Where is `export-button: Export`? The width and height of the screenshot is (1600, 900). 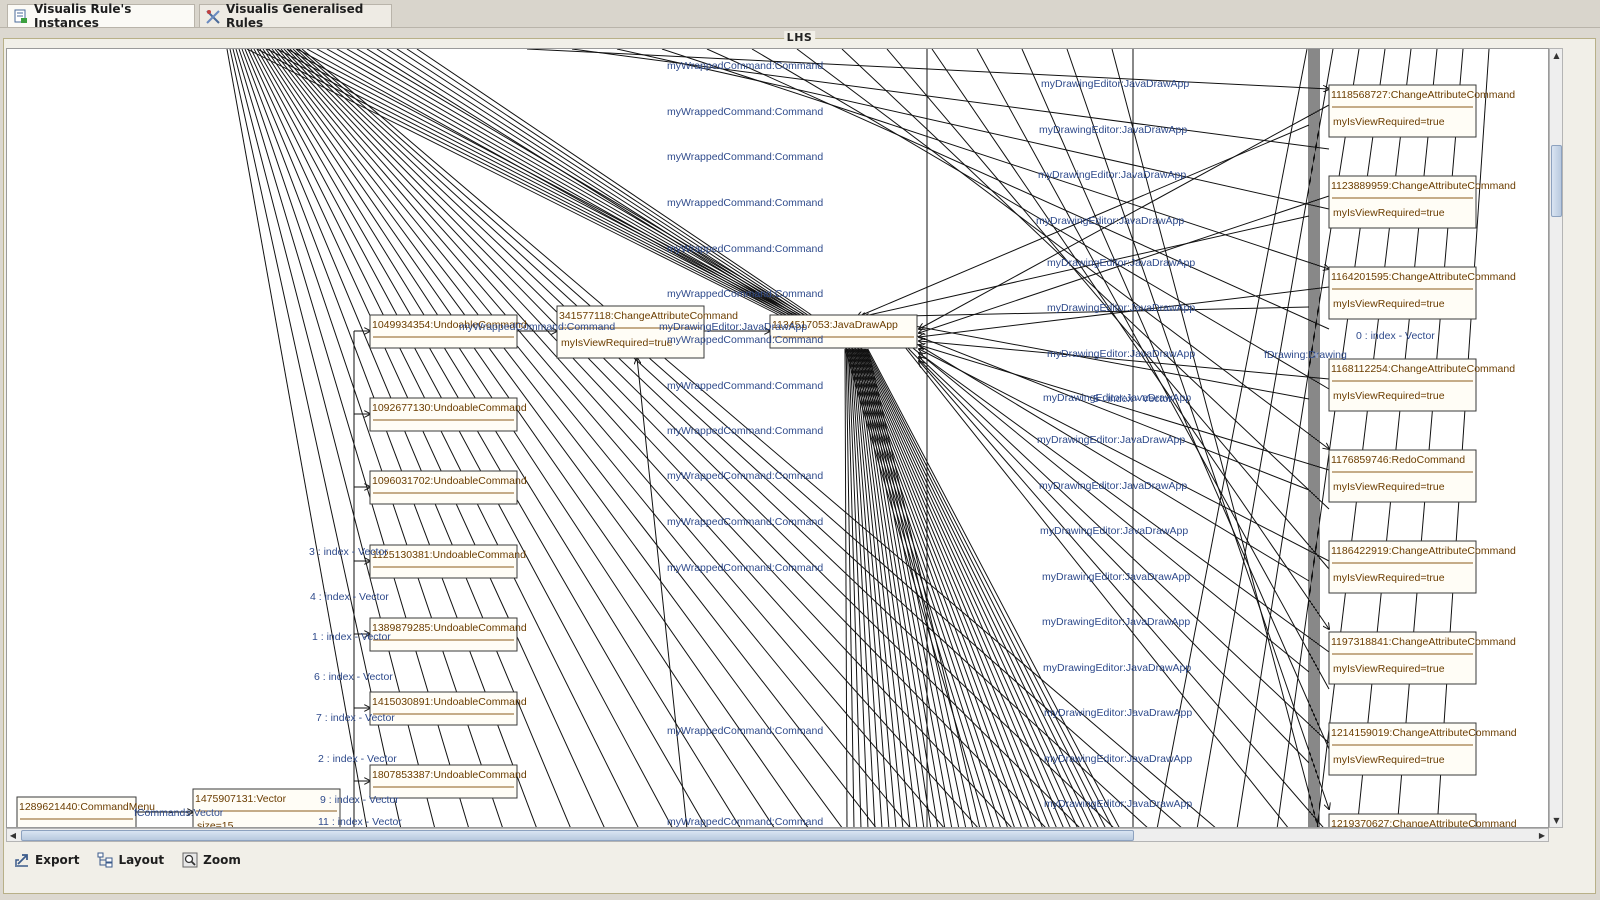 export-button: Export is located at coordinates (46, 860).